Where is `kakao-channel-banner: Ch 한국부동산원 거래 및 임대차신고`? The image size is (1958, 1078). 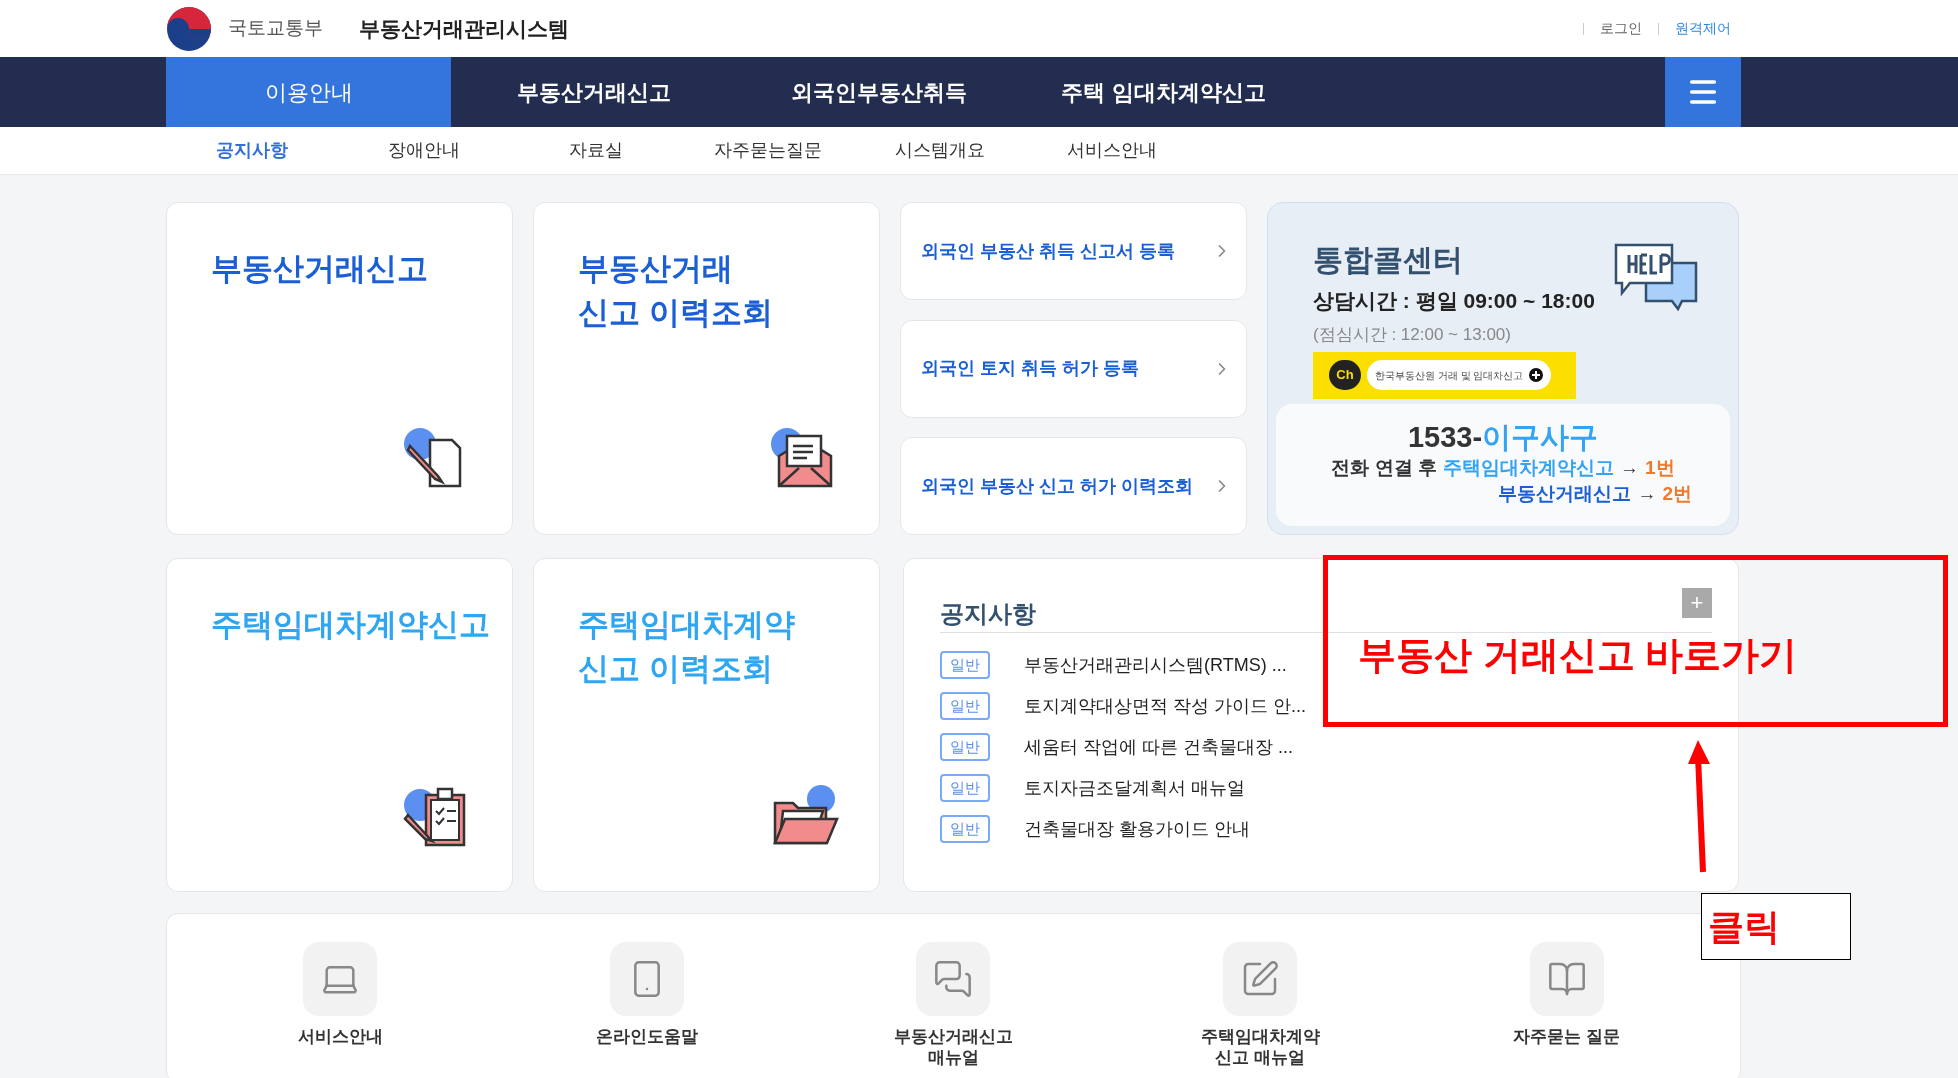
kakao-channel-banner: Ch 한국부동산원 거래 및 임대차신고 is located at coordinates (1444, 375).